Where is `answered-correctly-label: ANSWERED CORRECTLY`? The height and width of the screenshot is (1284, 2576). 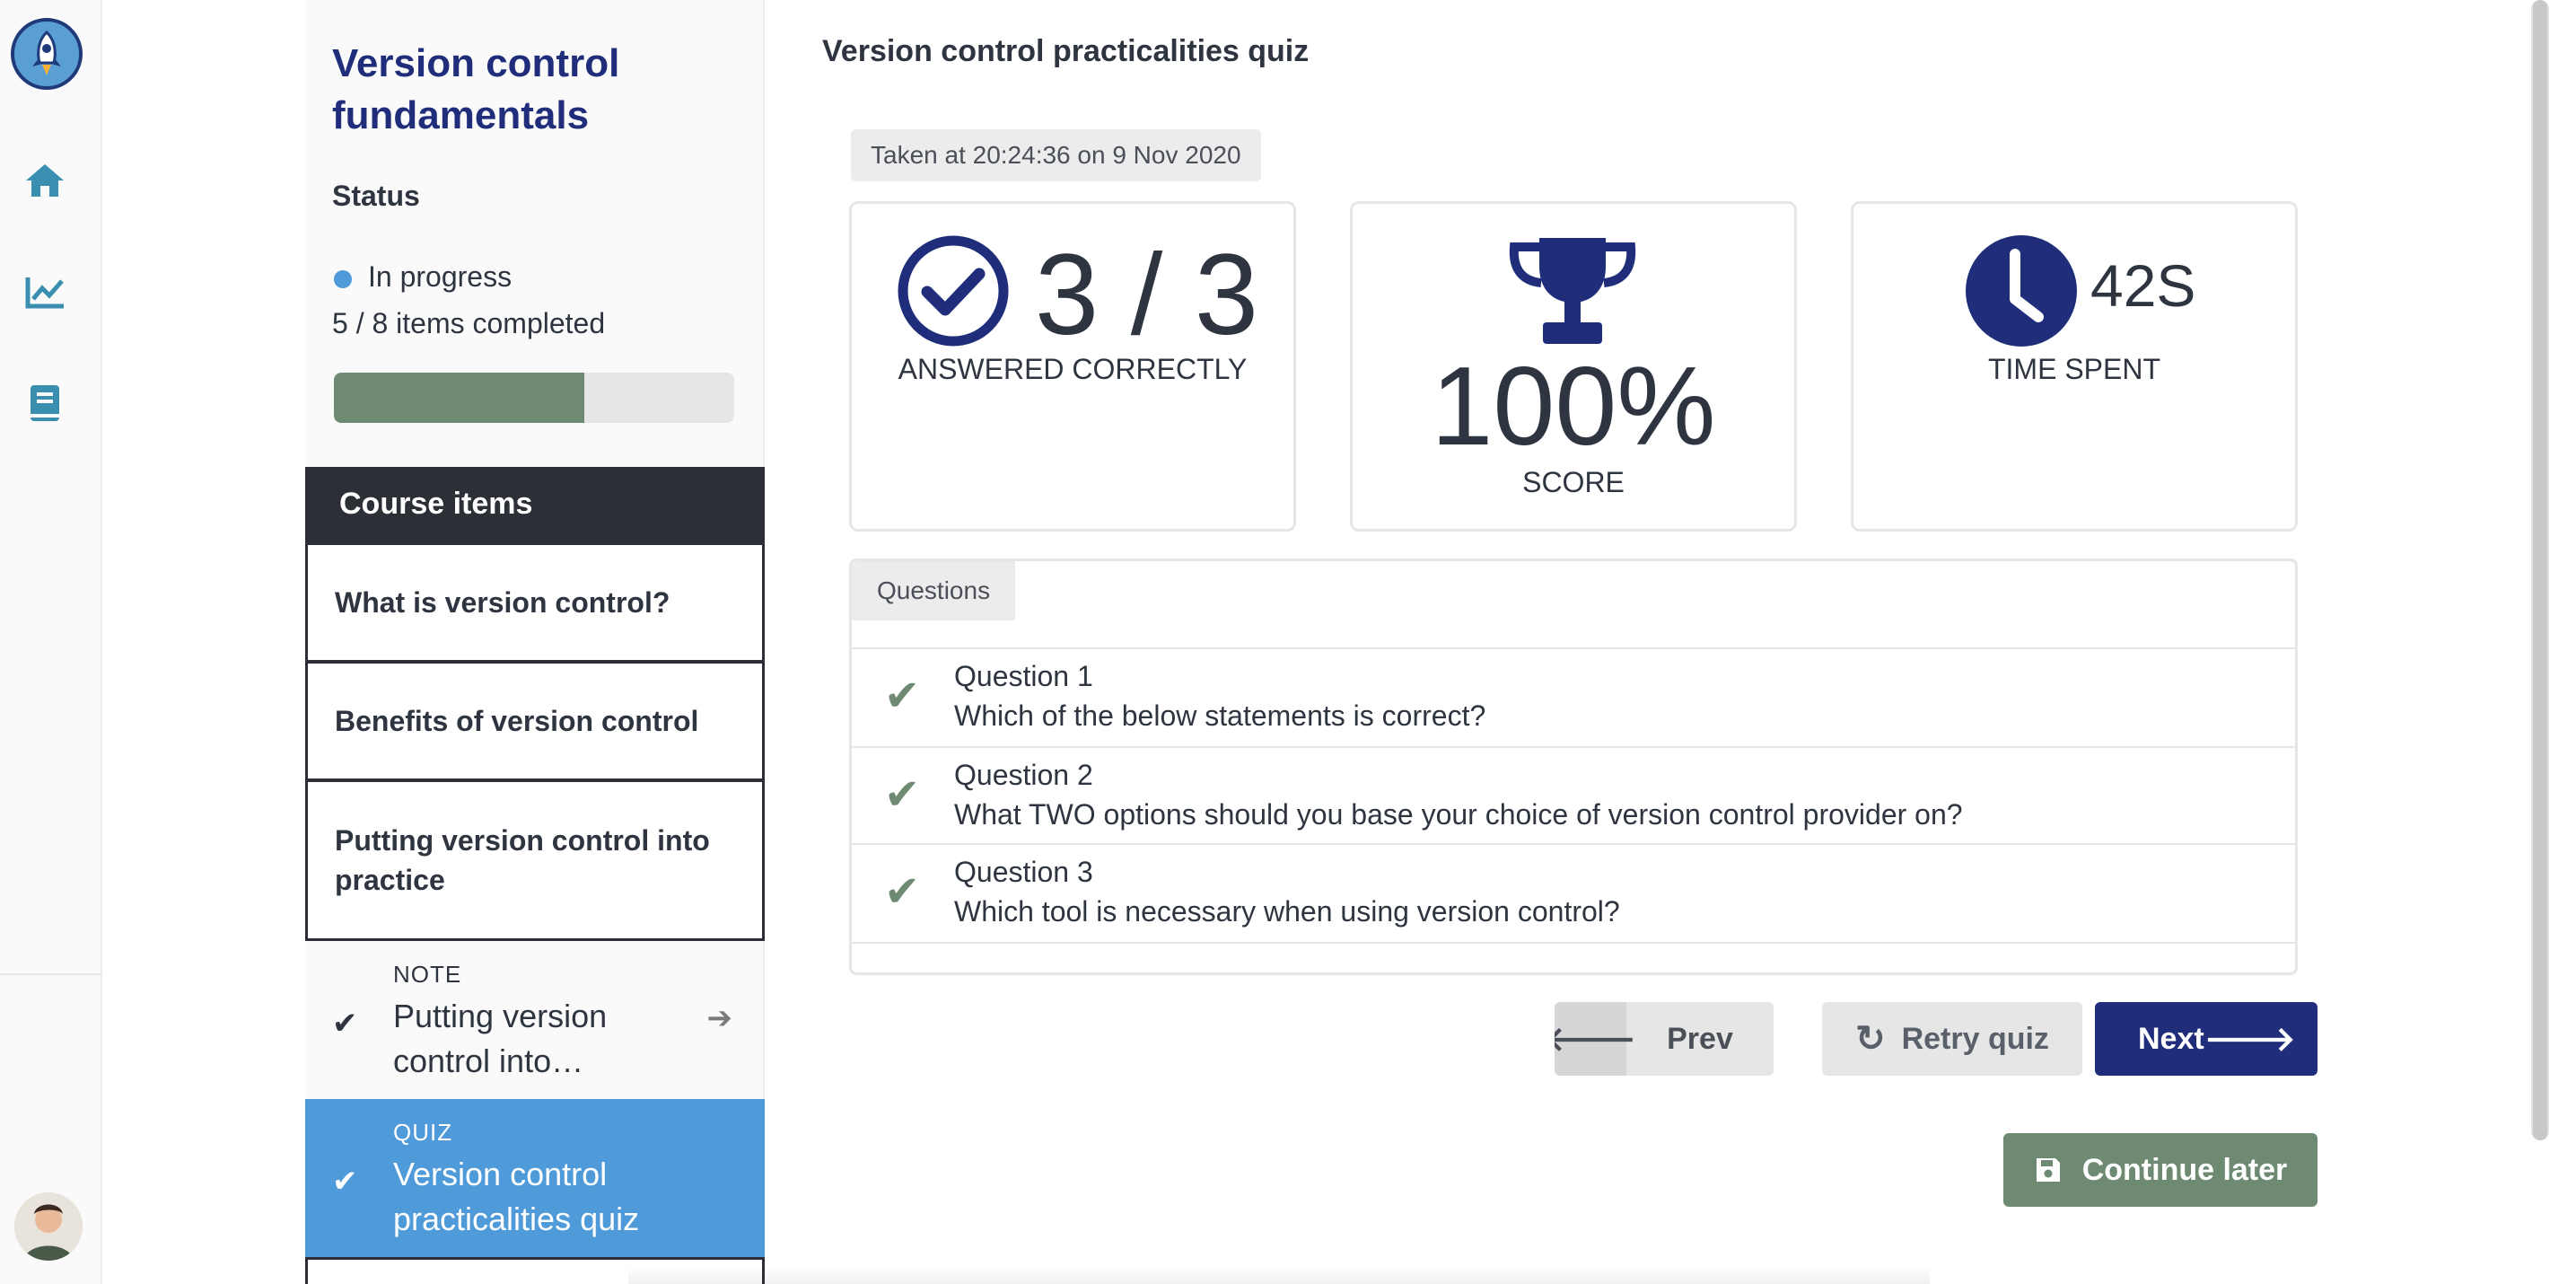 answered-correctly-label: ANSWERED CORRECTLY is located at coordinates (1073, 369).